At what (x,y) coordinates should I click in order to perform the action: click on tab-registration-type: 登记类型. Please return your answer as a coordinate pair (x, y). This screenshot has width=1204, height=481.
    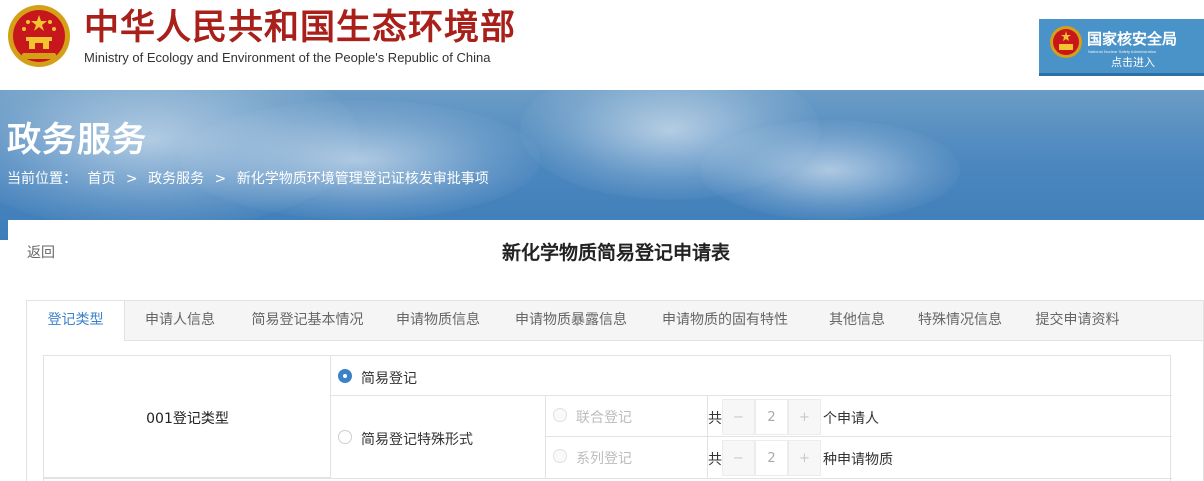
    Looking at the image, I should click on (76, 321).